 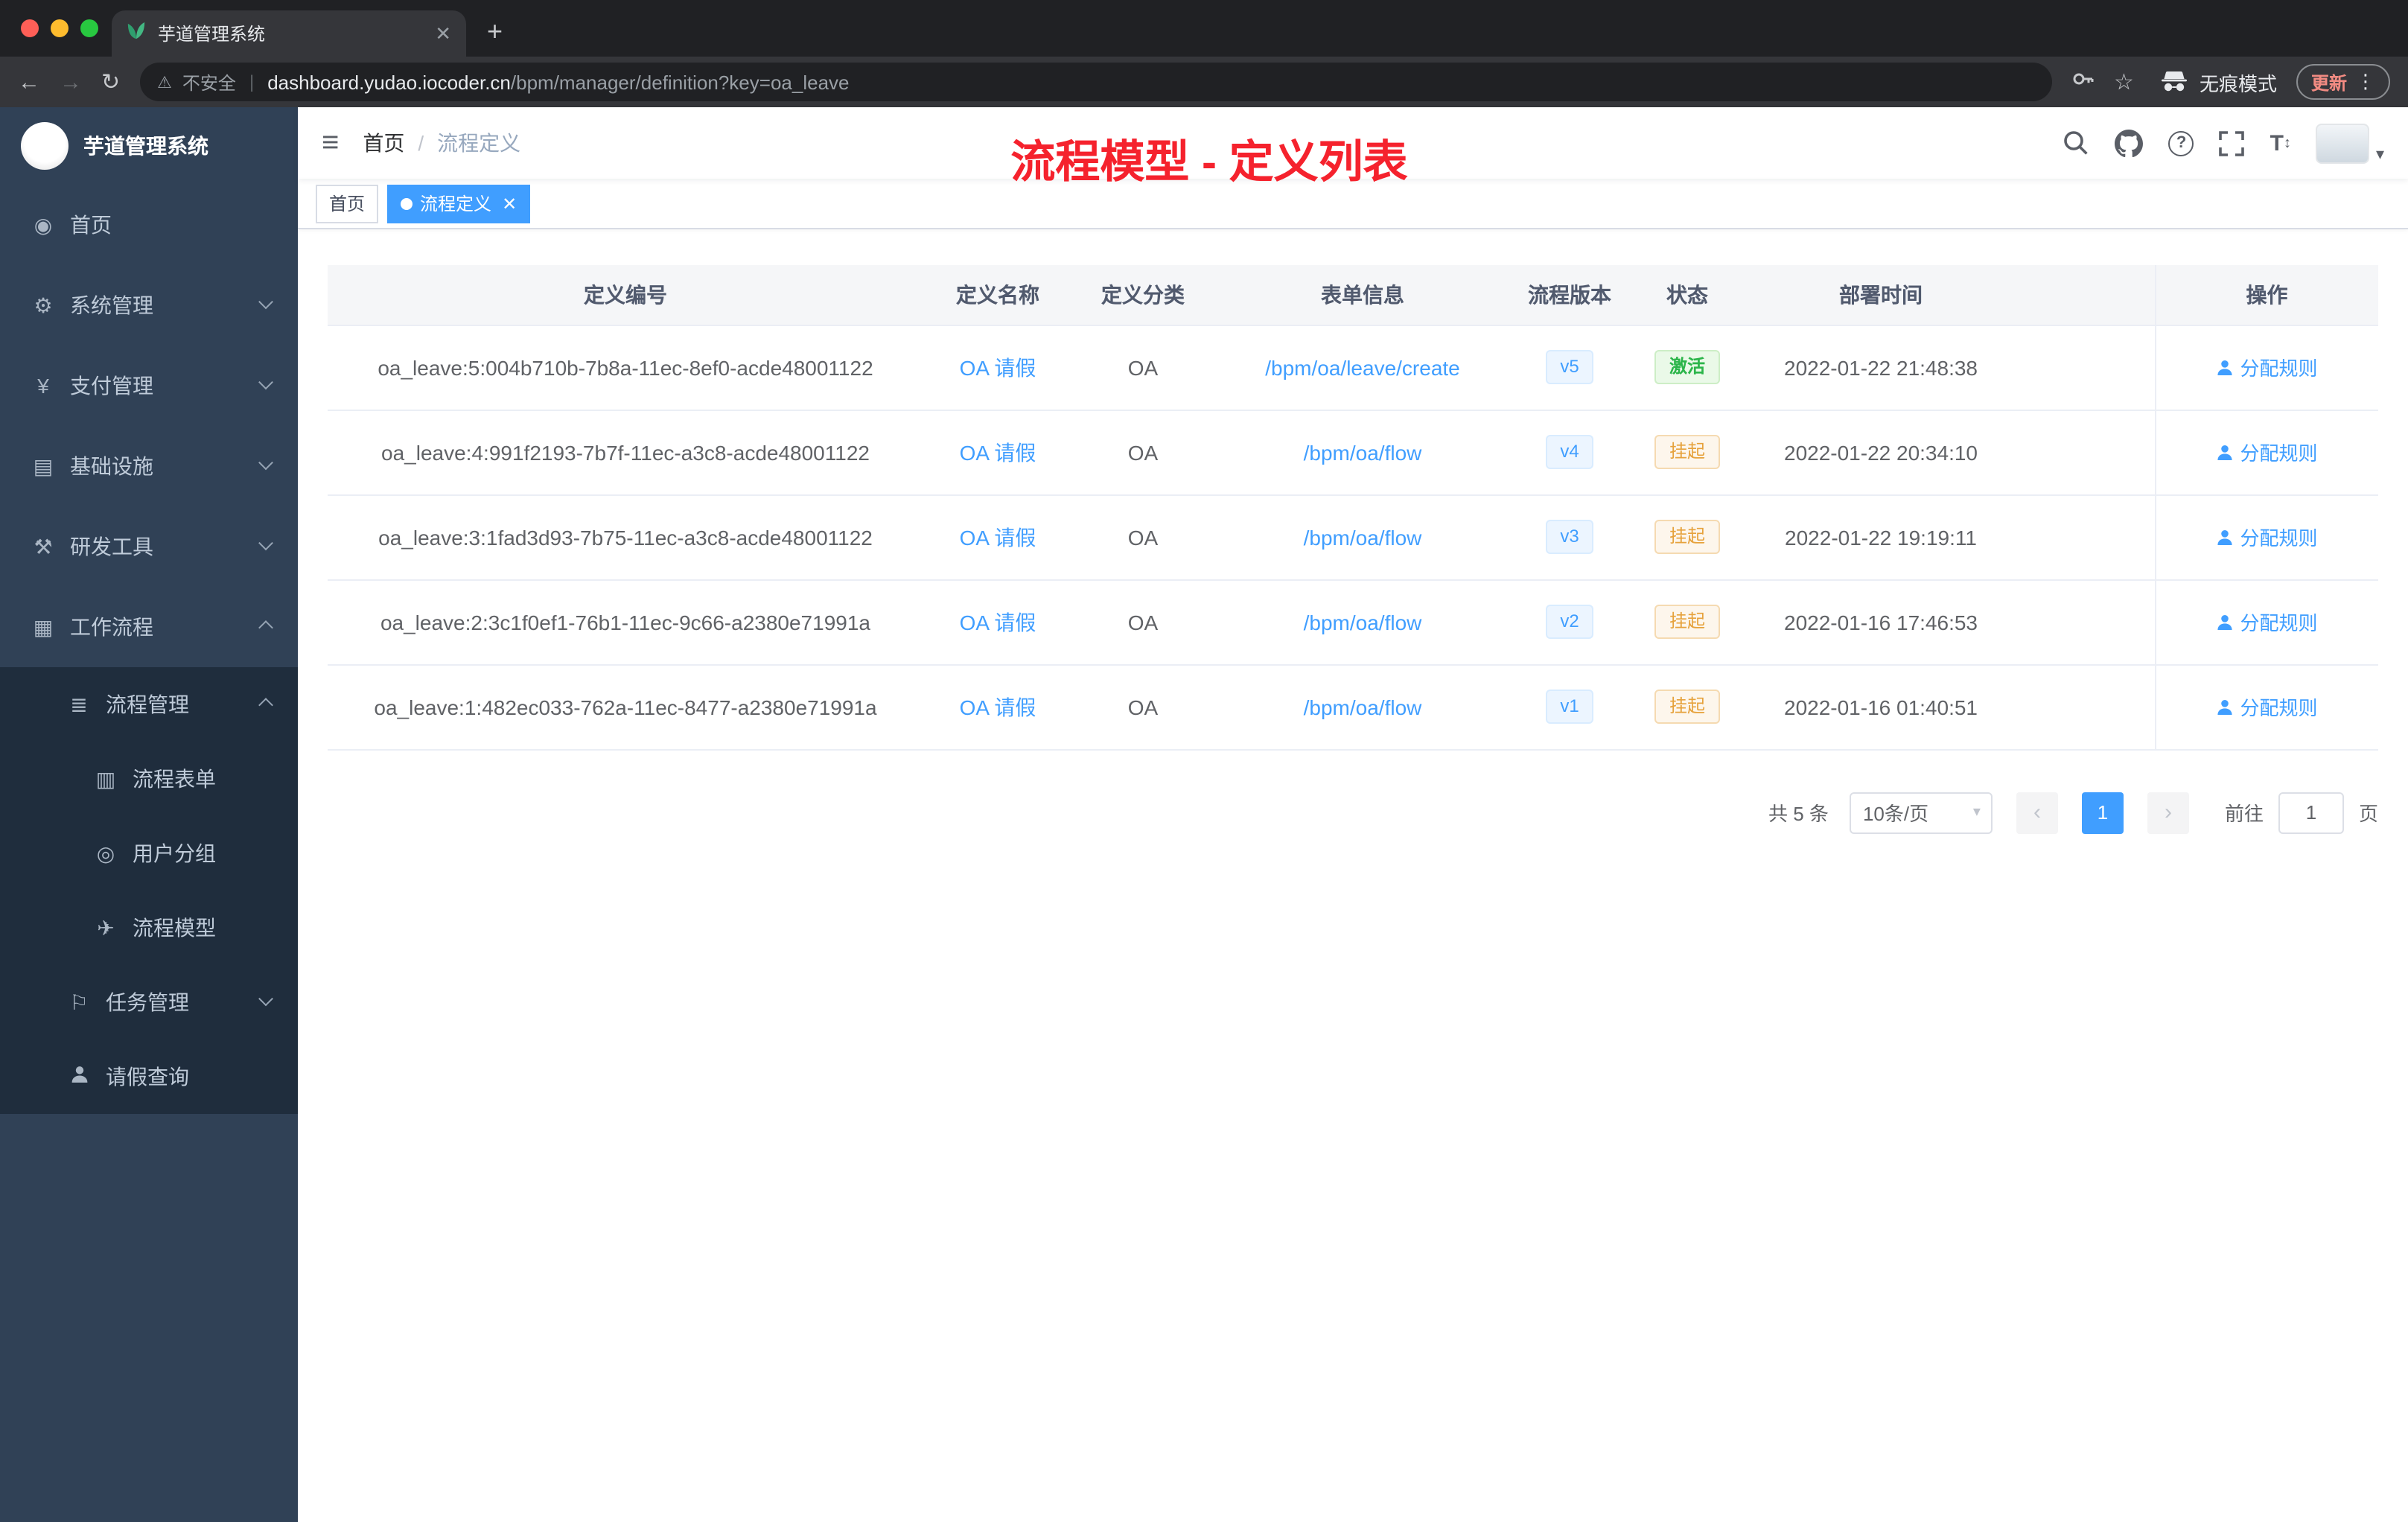 I want to click on password-key-icon, so click(x=2083, y=82).